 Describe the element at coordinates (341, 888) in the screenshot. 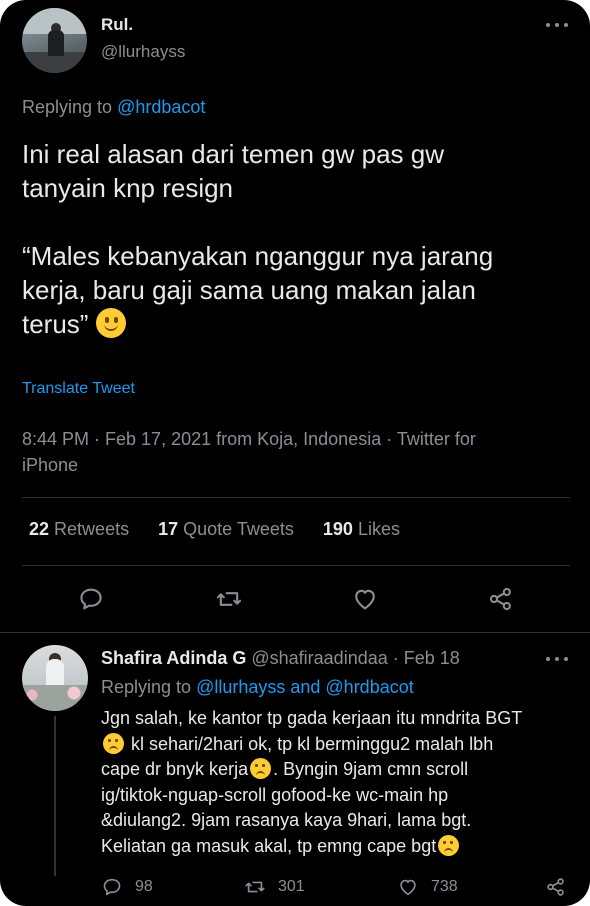

I see `reply-action-bar: 98 301 738` at that location.